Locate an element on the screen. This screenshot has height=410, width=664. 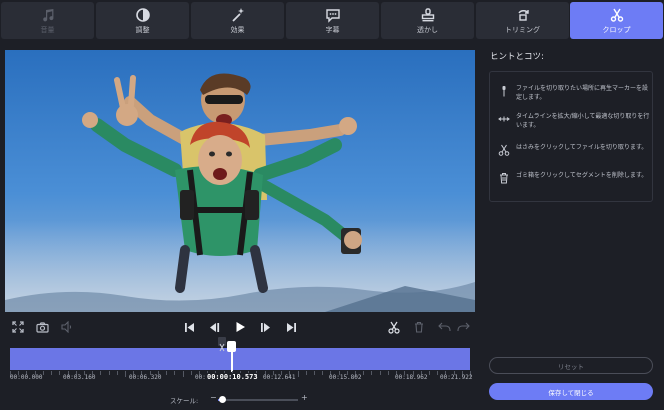
delete-button is located at coordinates (419, 327).